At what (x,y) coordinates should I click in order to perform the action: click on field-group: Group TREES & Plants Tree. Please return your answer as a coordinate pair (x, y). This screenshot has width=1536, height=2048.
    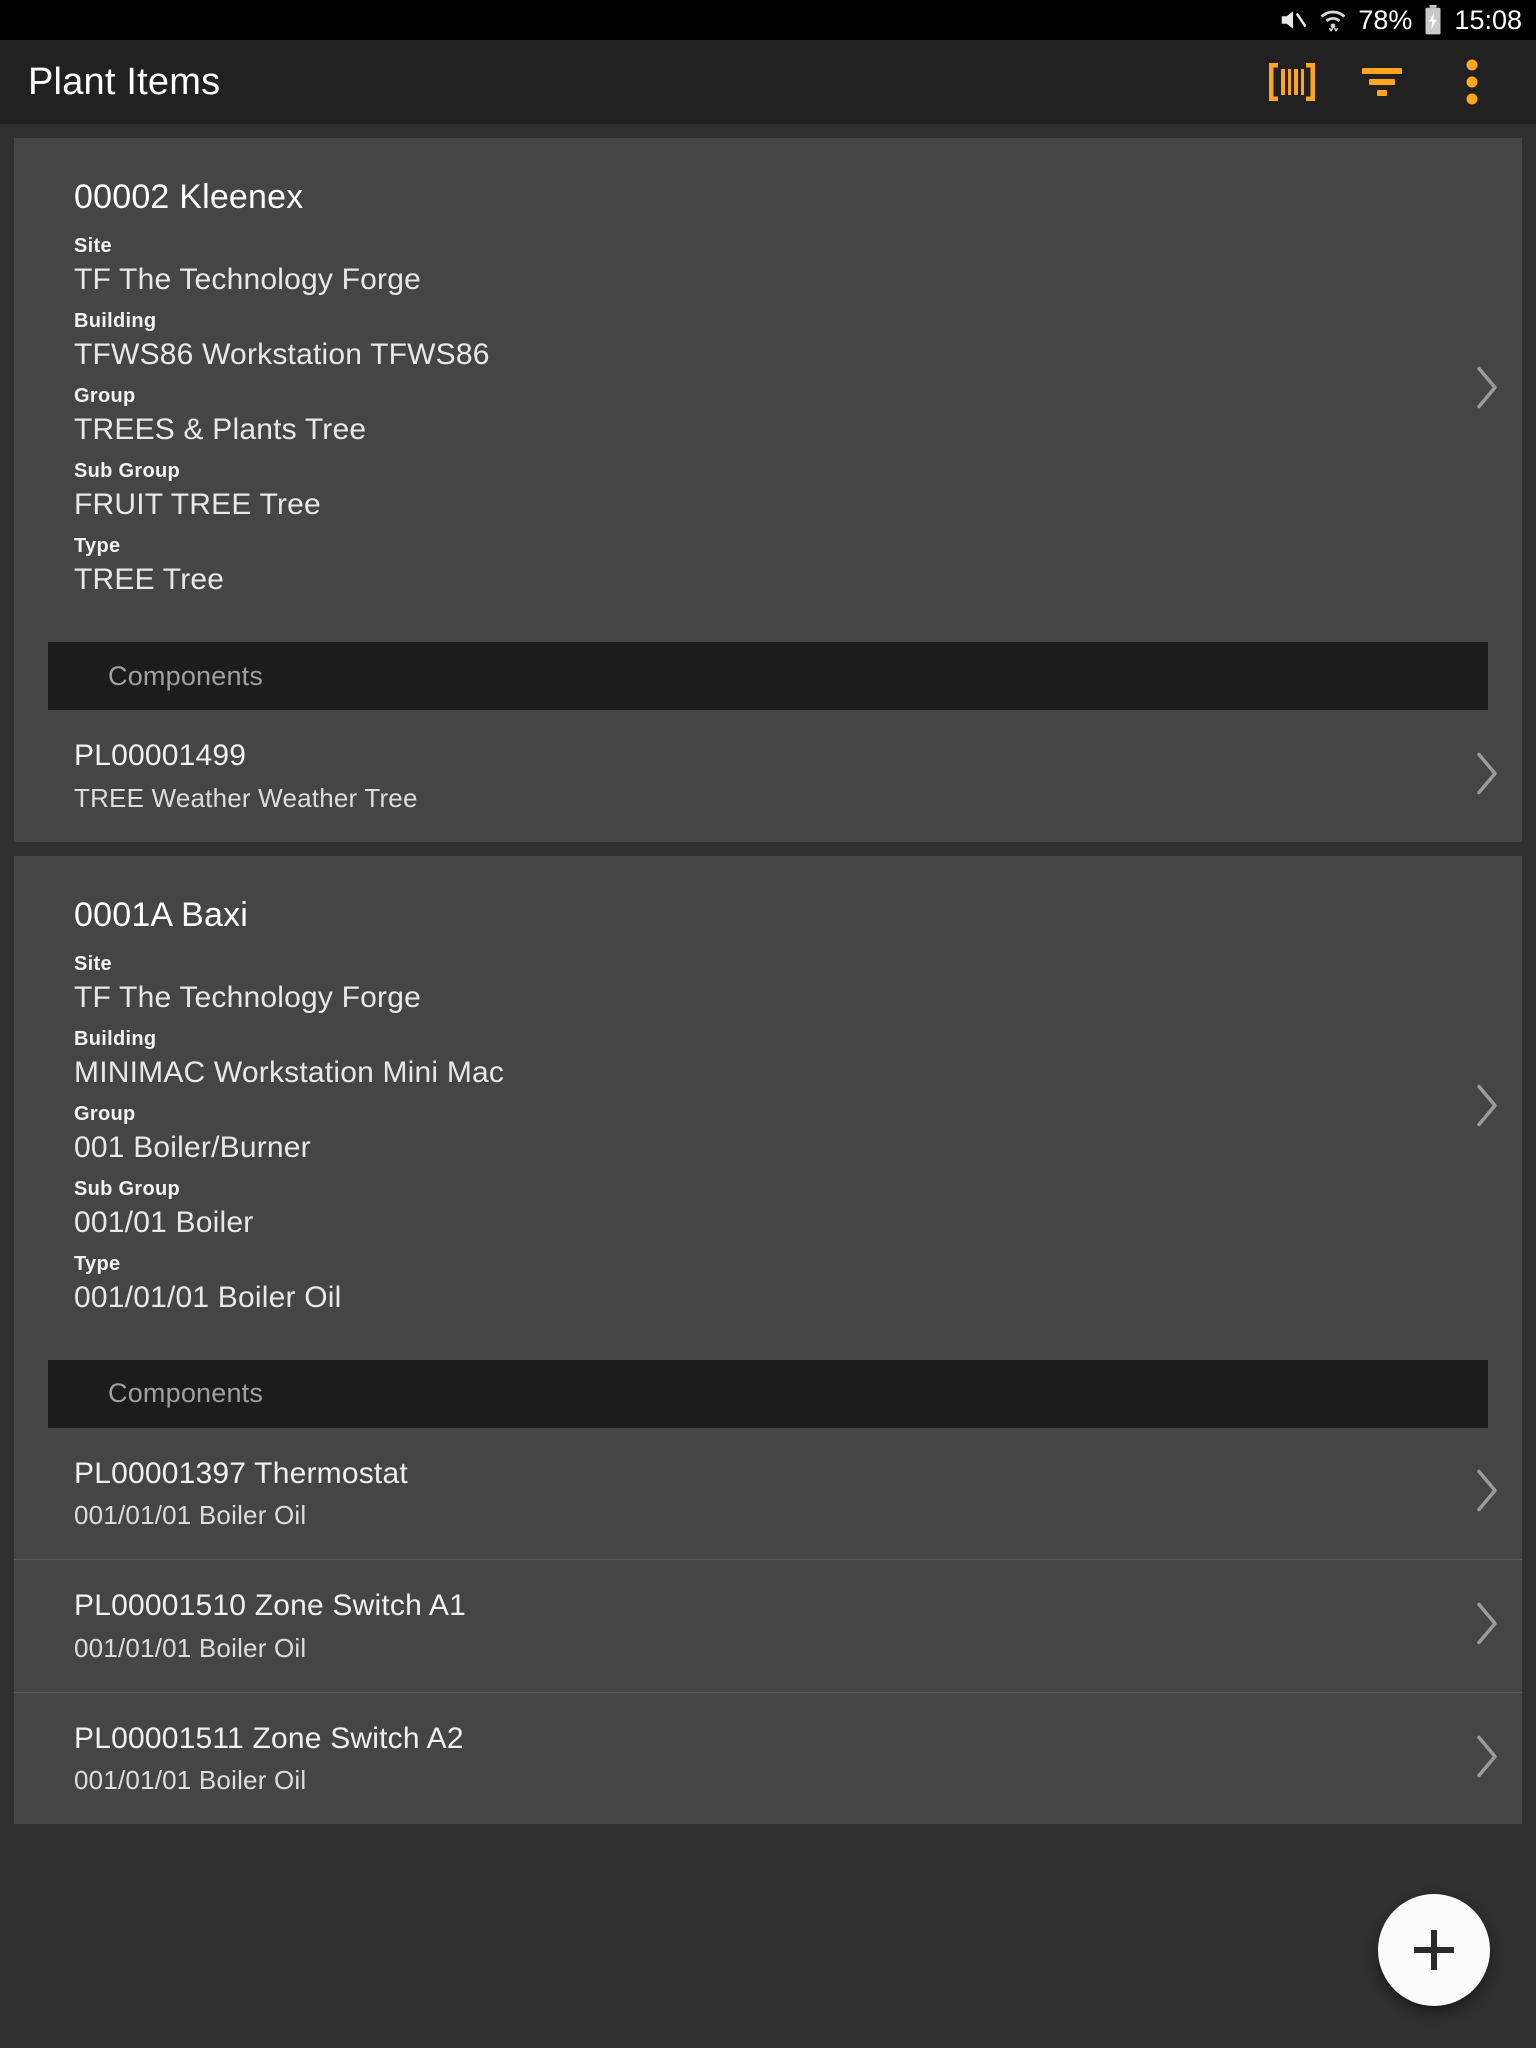
    Looking at the image, I should click on (776, 416).